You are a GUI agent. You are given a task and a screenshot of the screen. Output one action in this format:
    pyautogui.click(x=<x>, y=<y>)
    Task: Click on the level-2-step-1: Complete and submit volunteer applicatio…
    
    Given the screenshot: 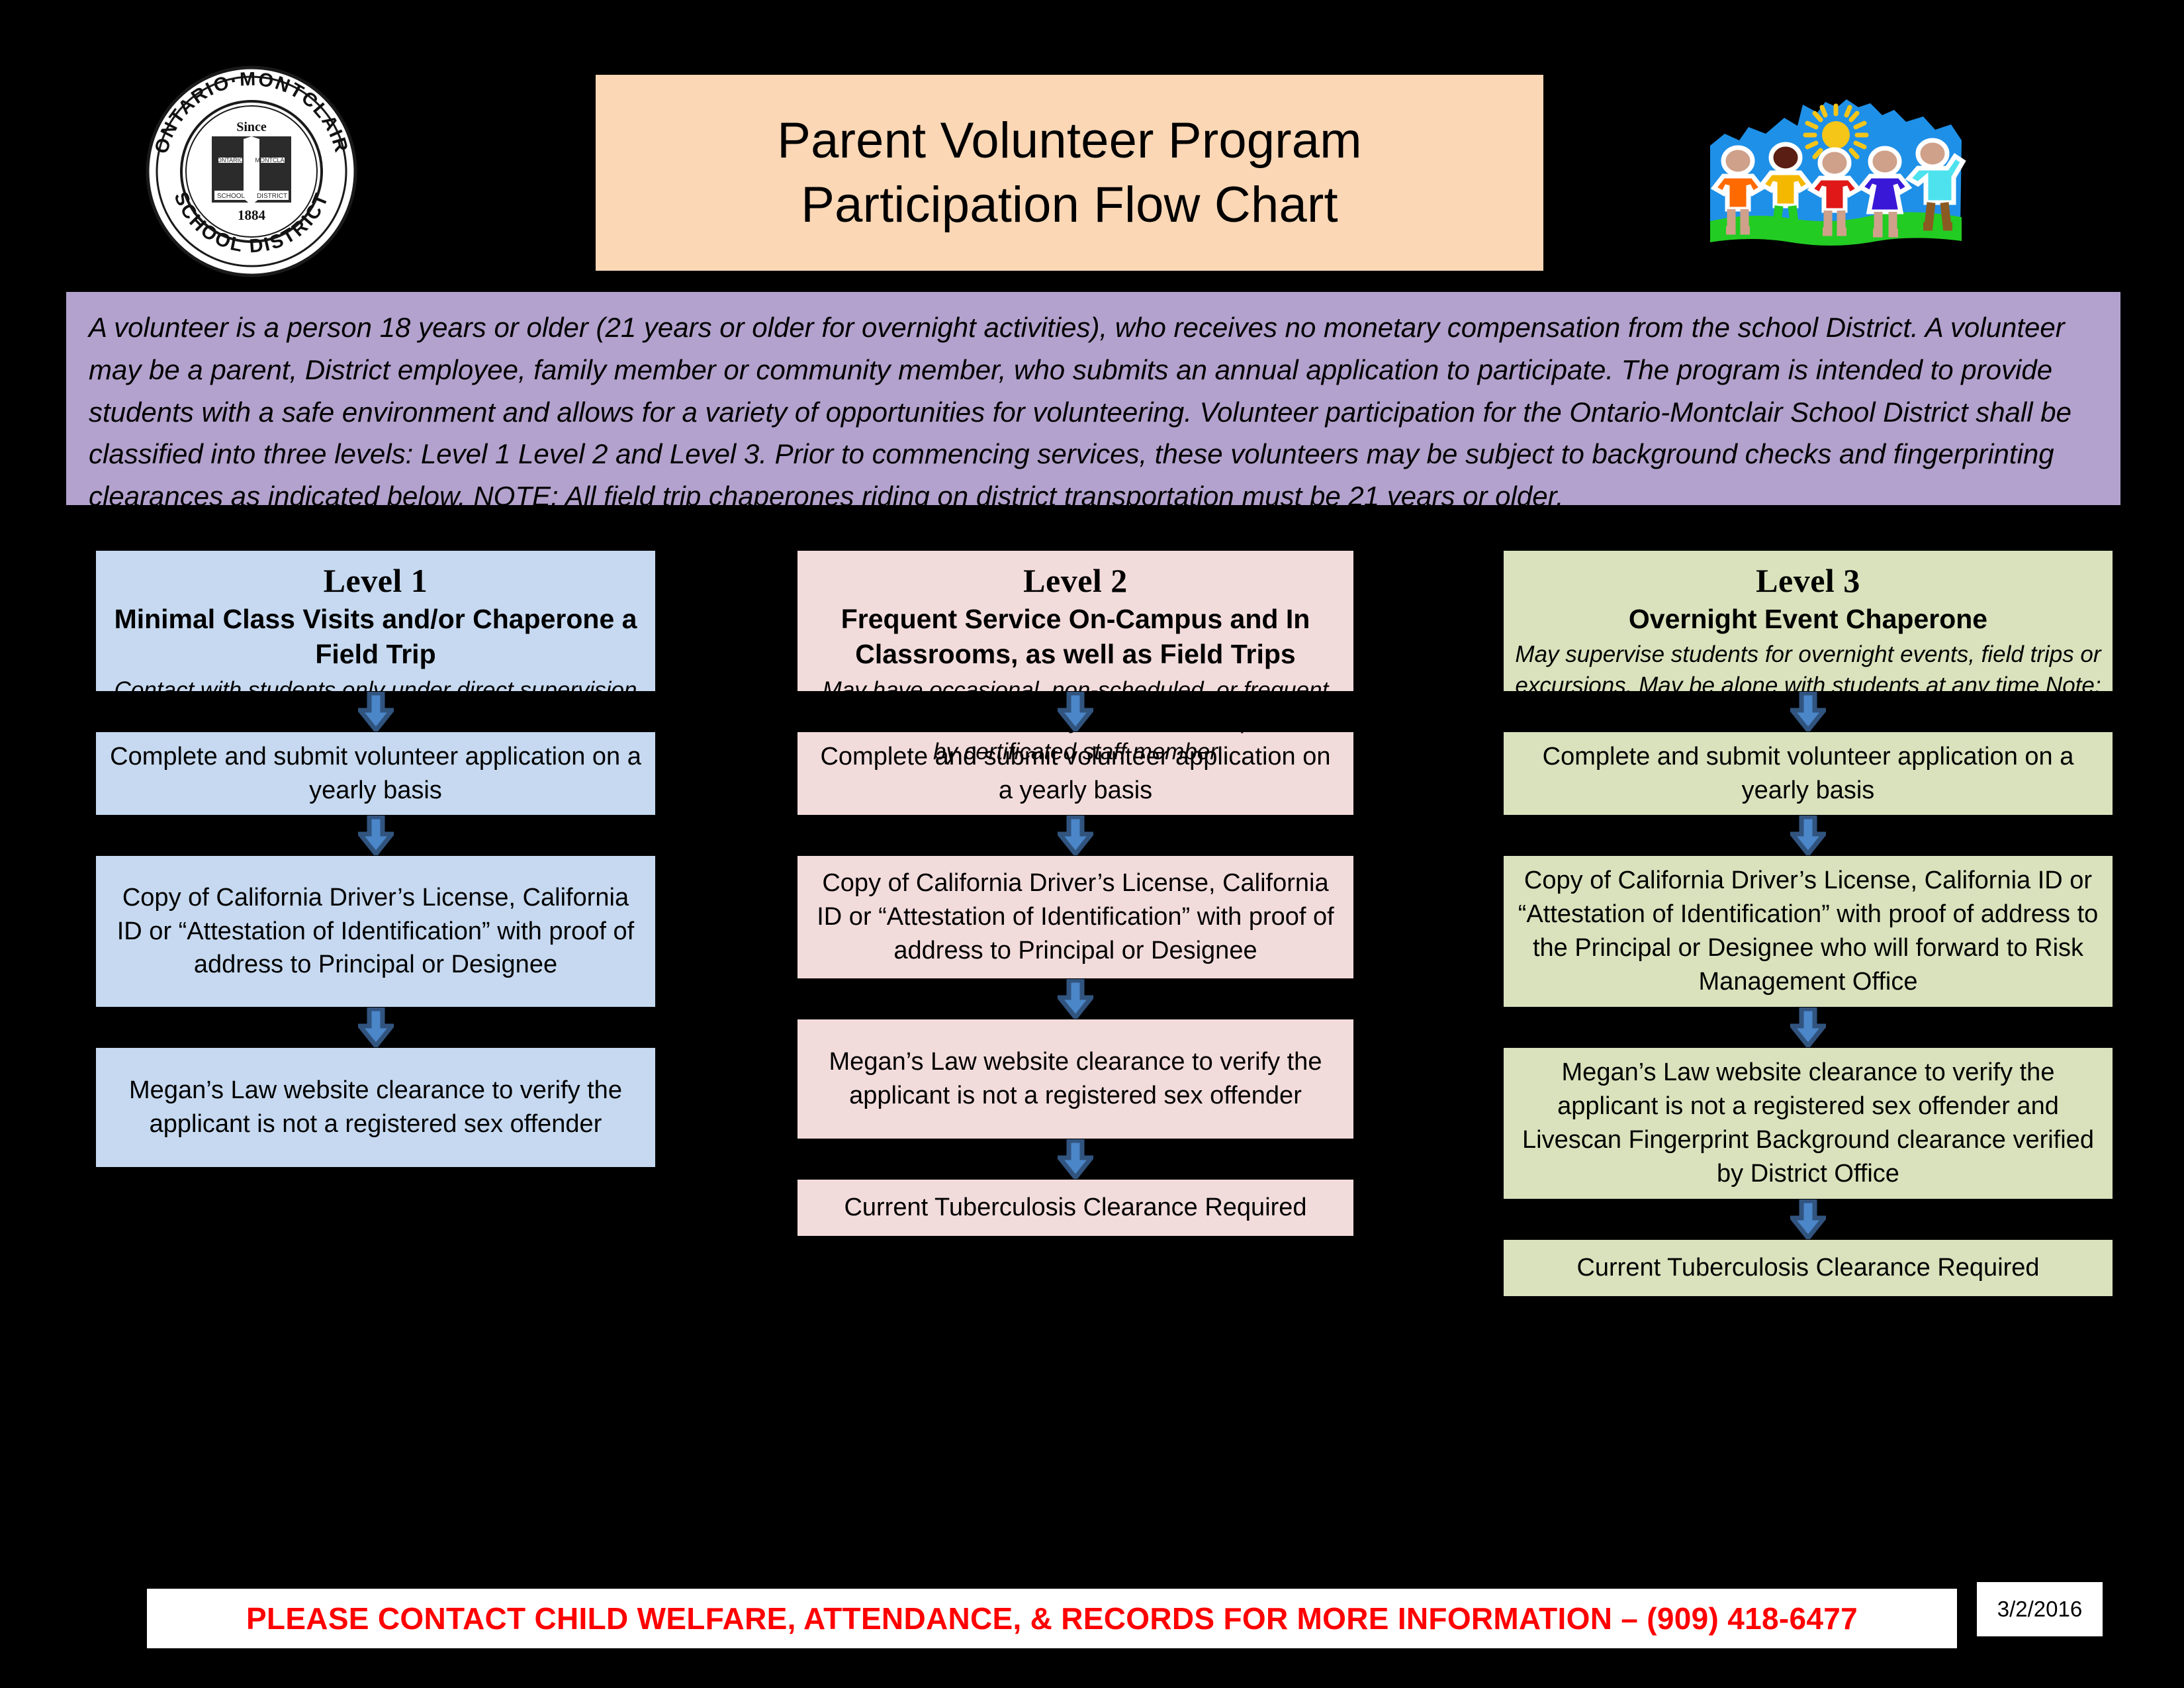 What is the action you would take?
    pyautogui.click(x=1075, y=773)
    